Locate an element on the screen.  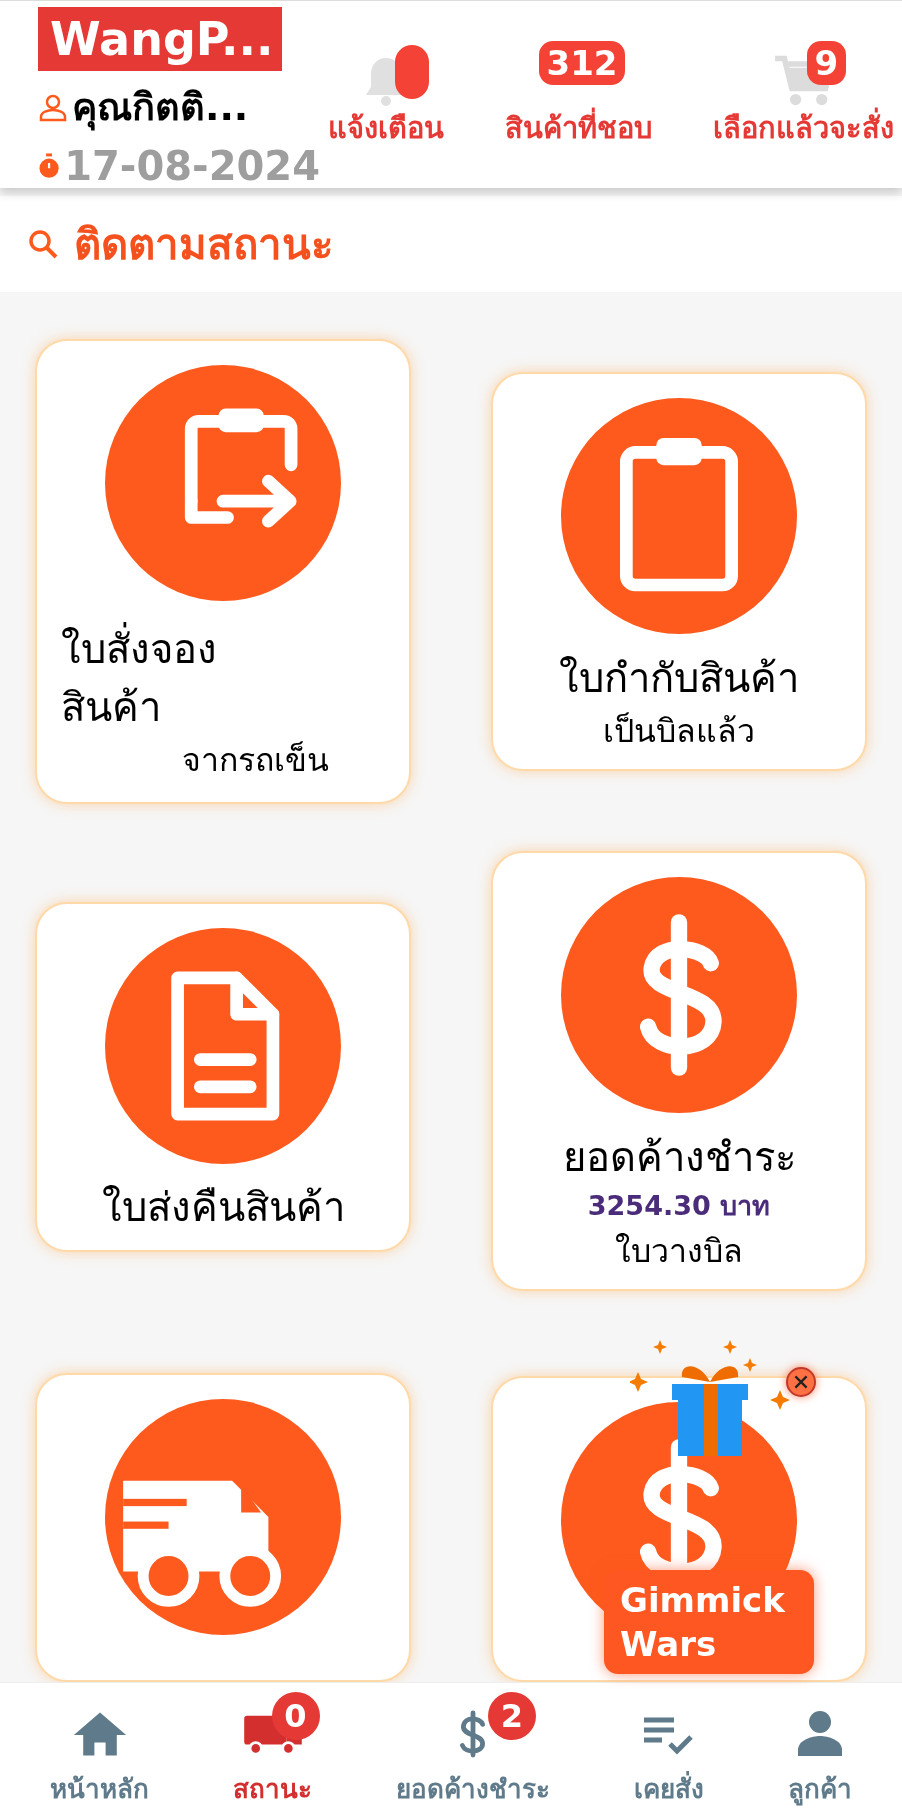
count-badge: 0 is located at coordinates (295, 1716).